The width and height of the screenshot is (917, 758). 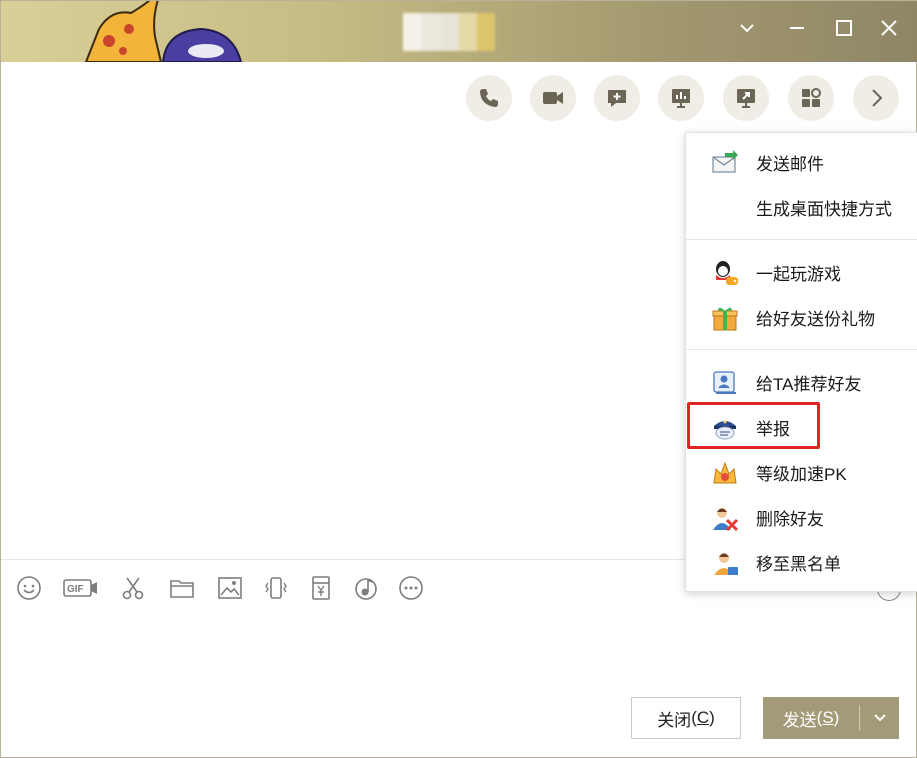 What do you see at coordinates (725, 319) in the screenshot?
I see `gift-icon` at bounding box center [725, 319].